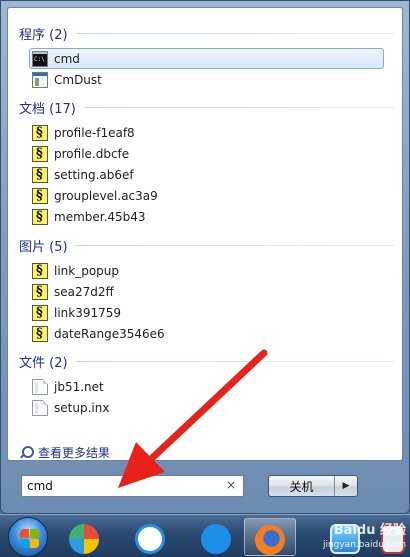 The width and height of the screenshot is (410, 557). I want to click on group-header-pictures: 图片 (5), so click(206, 245).